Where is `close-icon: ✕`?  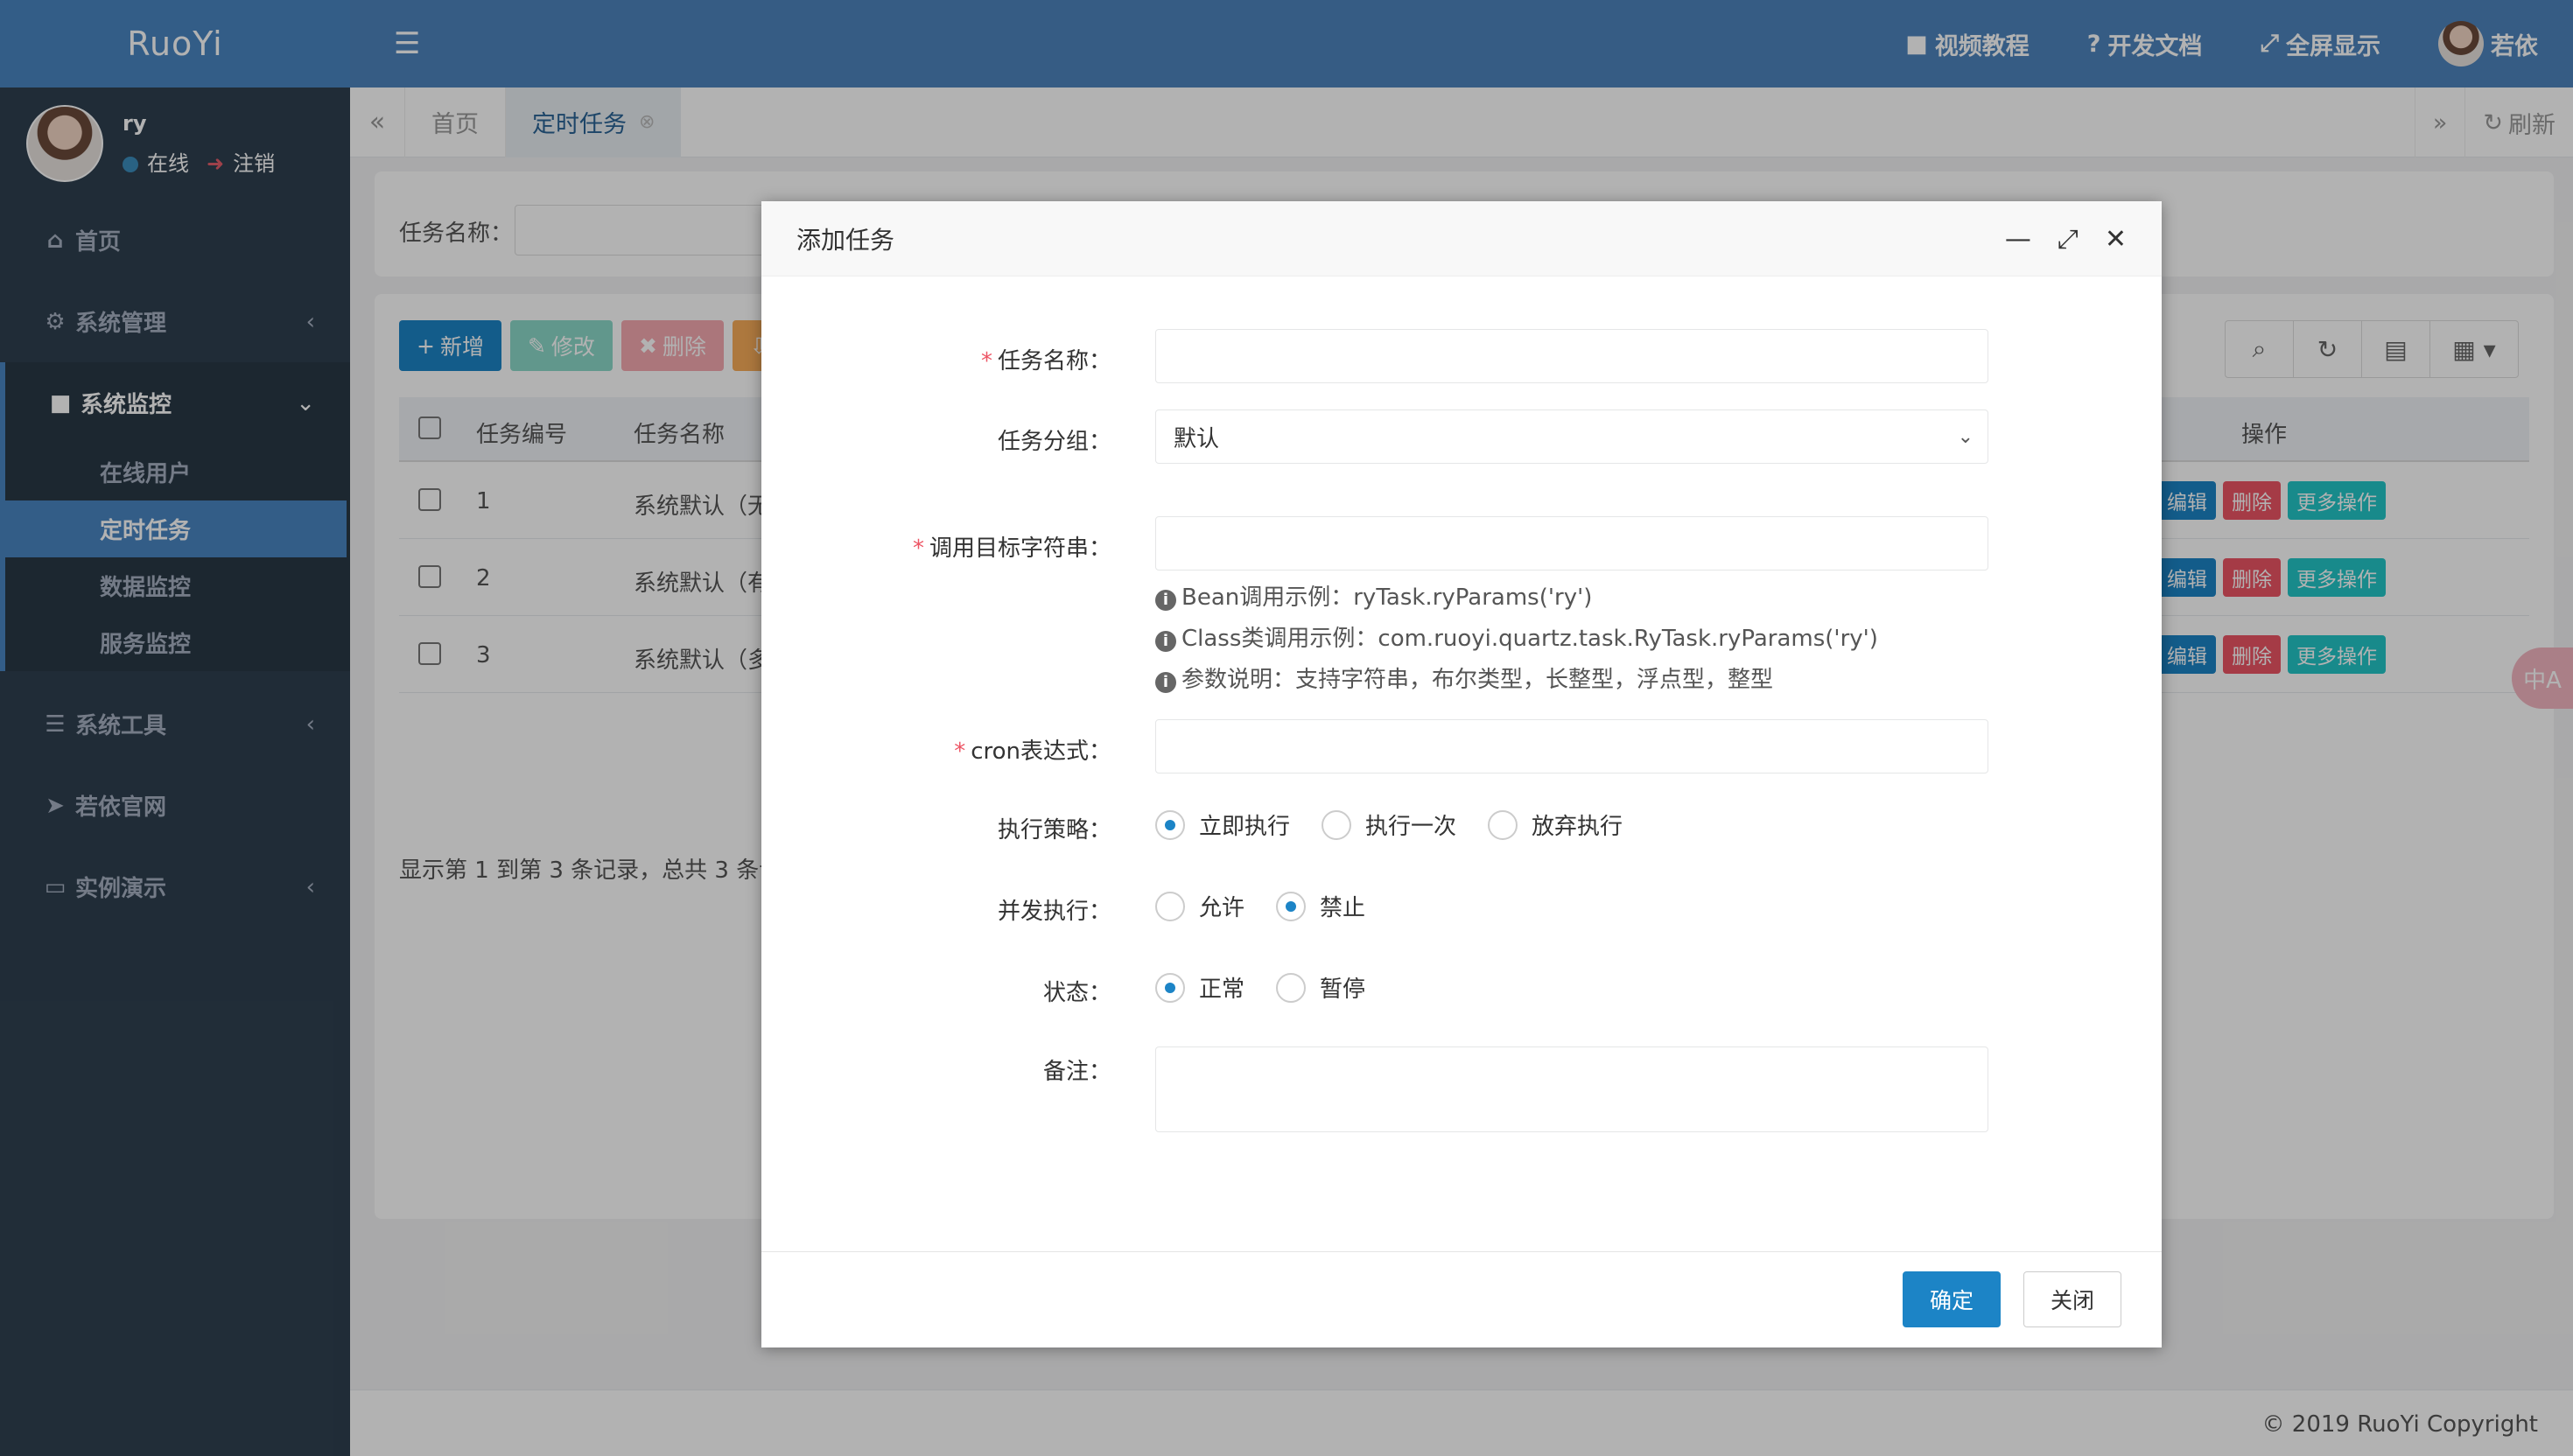 close-icon: ✕ is located at coordinates (2116, 239).